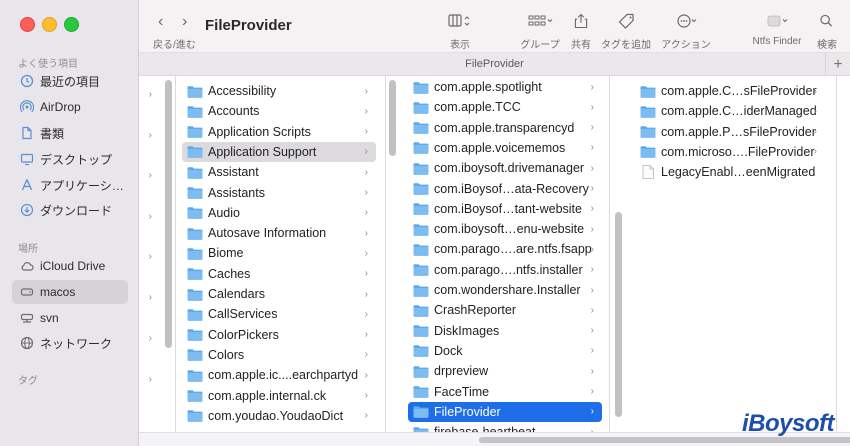 Image resolution: width=850 pixels, height=446 pixels. I want to click on share-label: 共有, so click(581, 45).